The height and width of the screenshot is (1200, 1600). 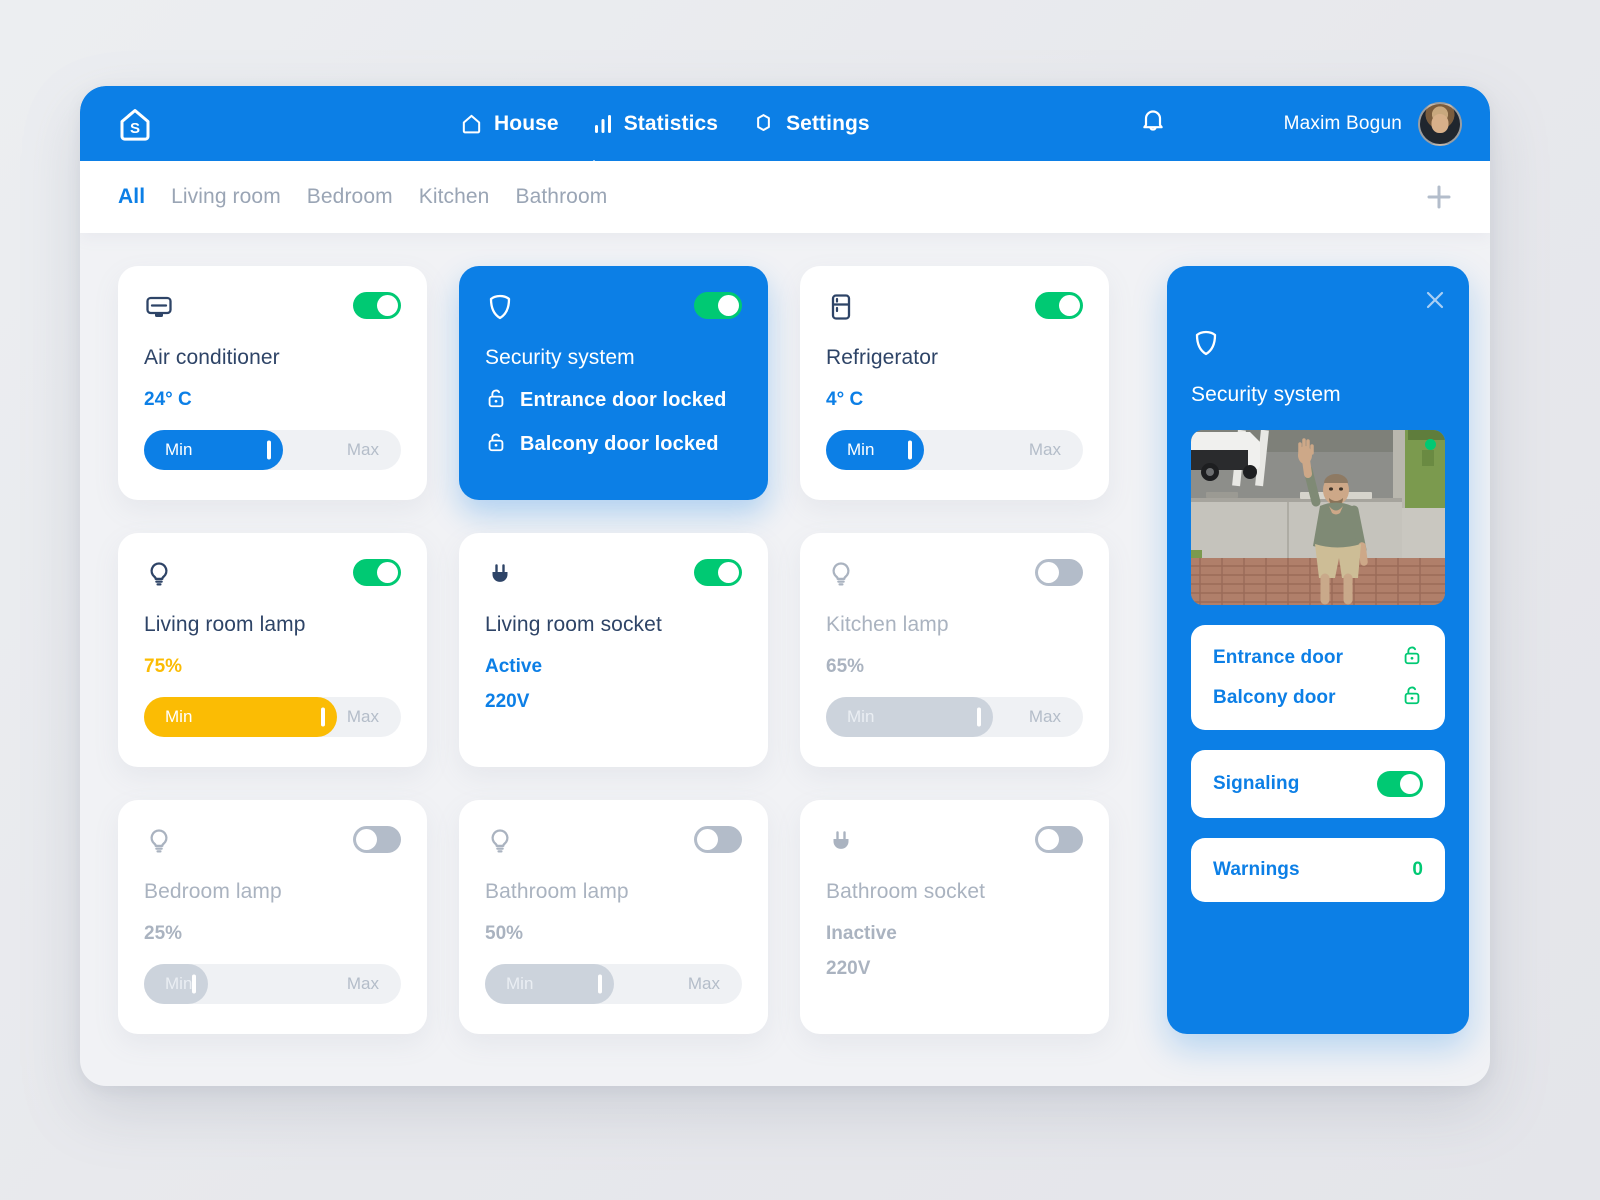 I want to click on bell-icon, so click(x=1153, y=123).